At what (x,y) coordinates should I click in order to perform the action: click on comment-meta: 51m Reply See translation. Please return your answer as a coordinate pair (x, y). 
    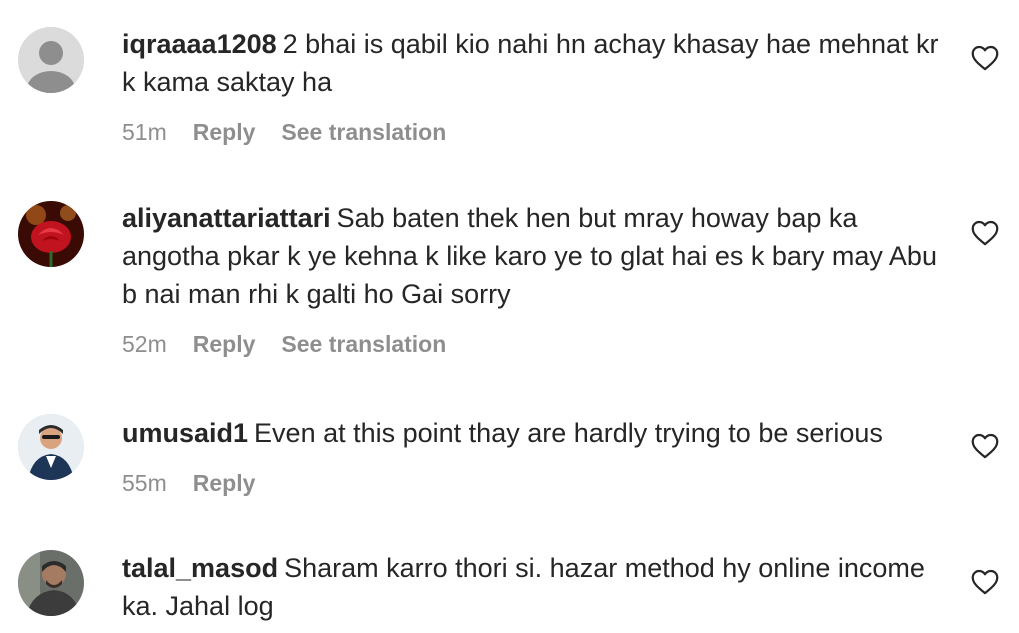
    Looking at the image, I should click on (284, 132).